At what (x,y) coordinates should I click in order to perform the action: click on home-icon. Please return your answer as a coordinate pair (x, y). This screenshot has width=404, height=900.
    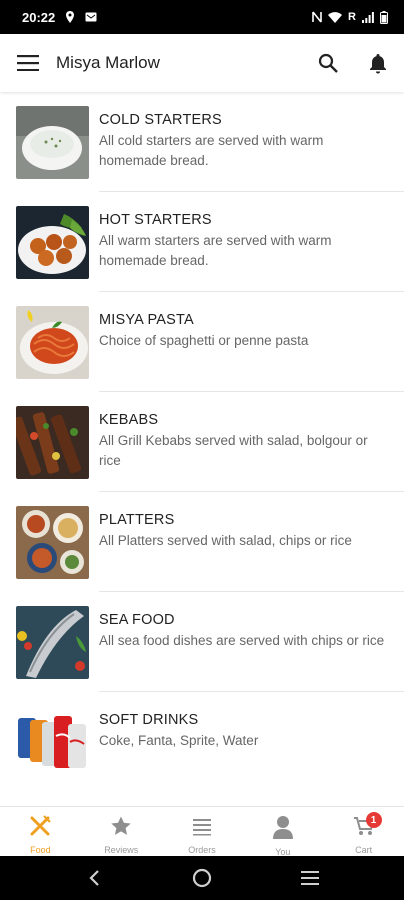
    Looking at the image, I should click on (202, 878).